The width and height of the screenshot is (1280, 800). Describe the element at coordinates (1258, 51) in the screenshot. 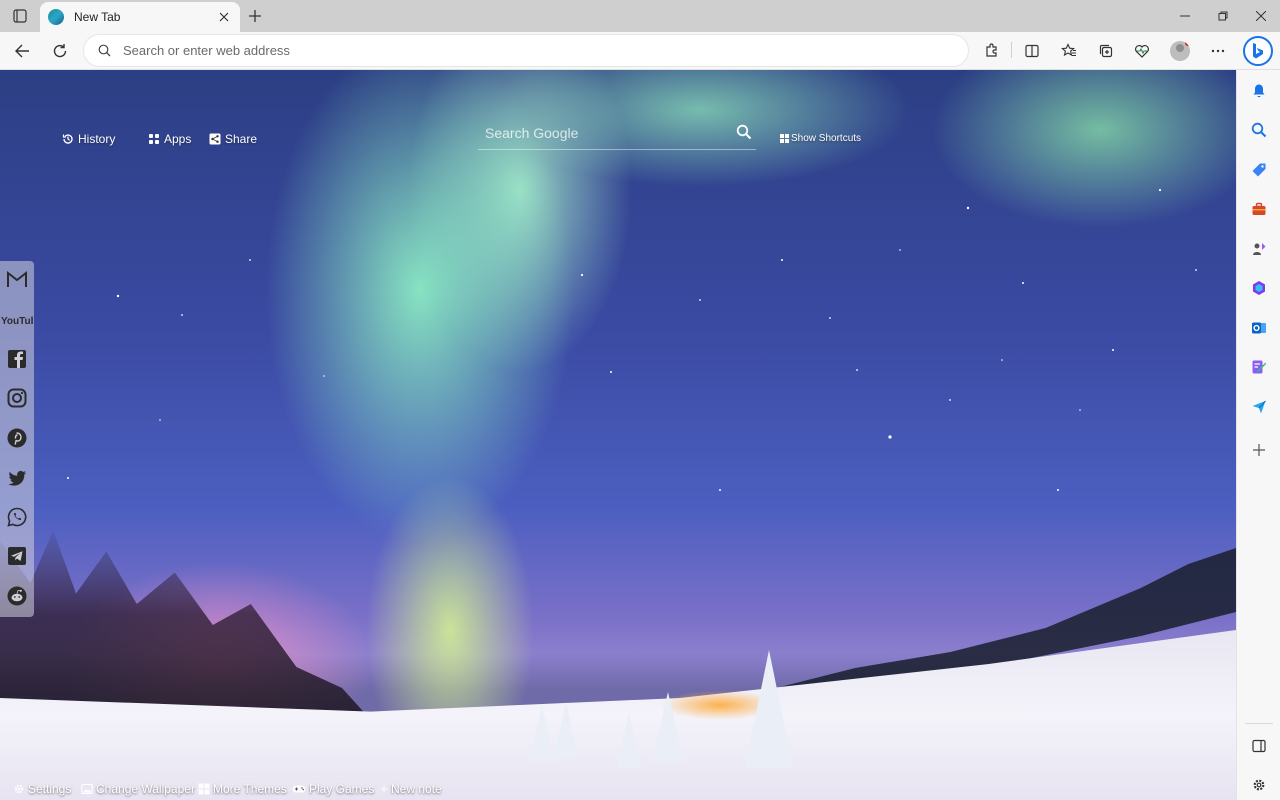

I see `bing-copilot-button` at that location.